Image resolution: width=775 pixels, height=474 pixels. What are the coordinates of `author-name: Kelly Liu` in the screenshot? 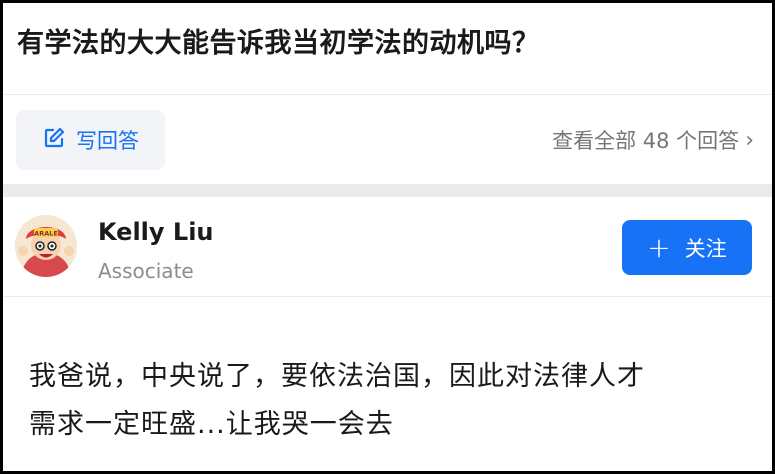 It's located at (156, 232).